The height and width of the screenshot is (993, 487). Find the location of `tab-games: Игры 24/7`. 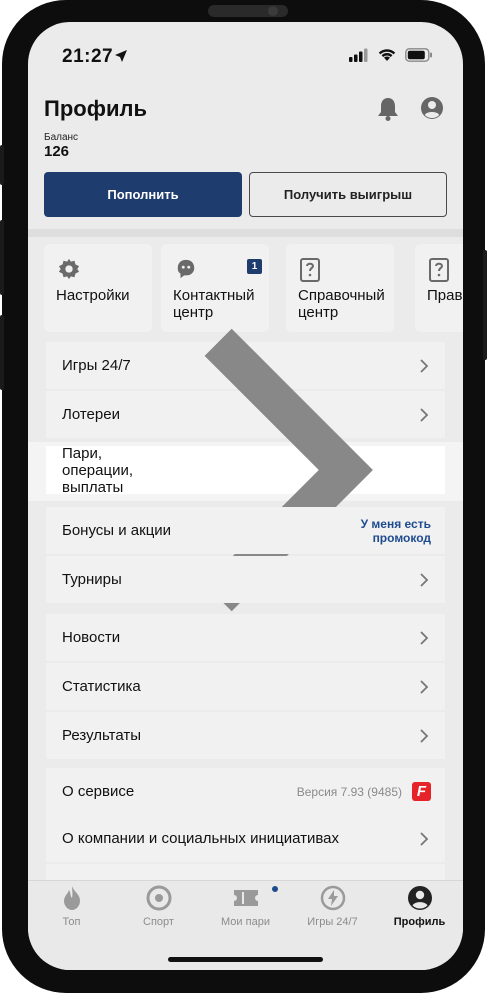

tab-games: Игры 24/7 is located at coordinates (332, 910).